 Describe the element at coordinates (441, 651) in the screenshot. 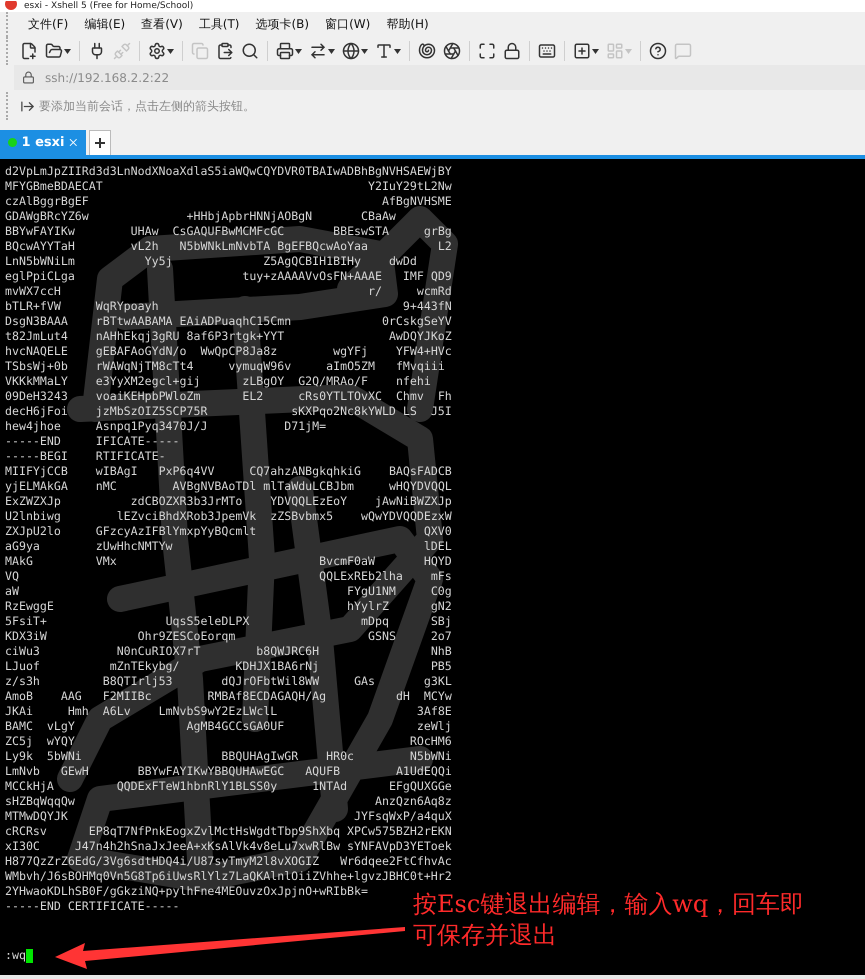

I see `terminal-text: NhB` at that location.